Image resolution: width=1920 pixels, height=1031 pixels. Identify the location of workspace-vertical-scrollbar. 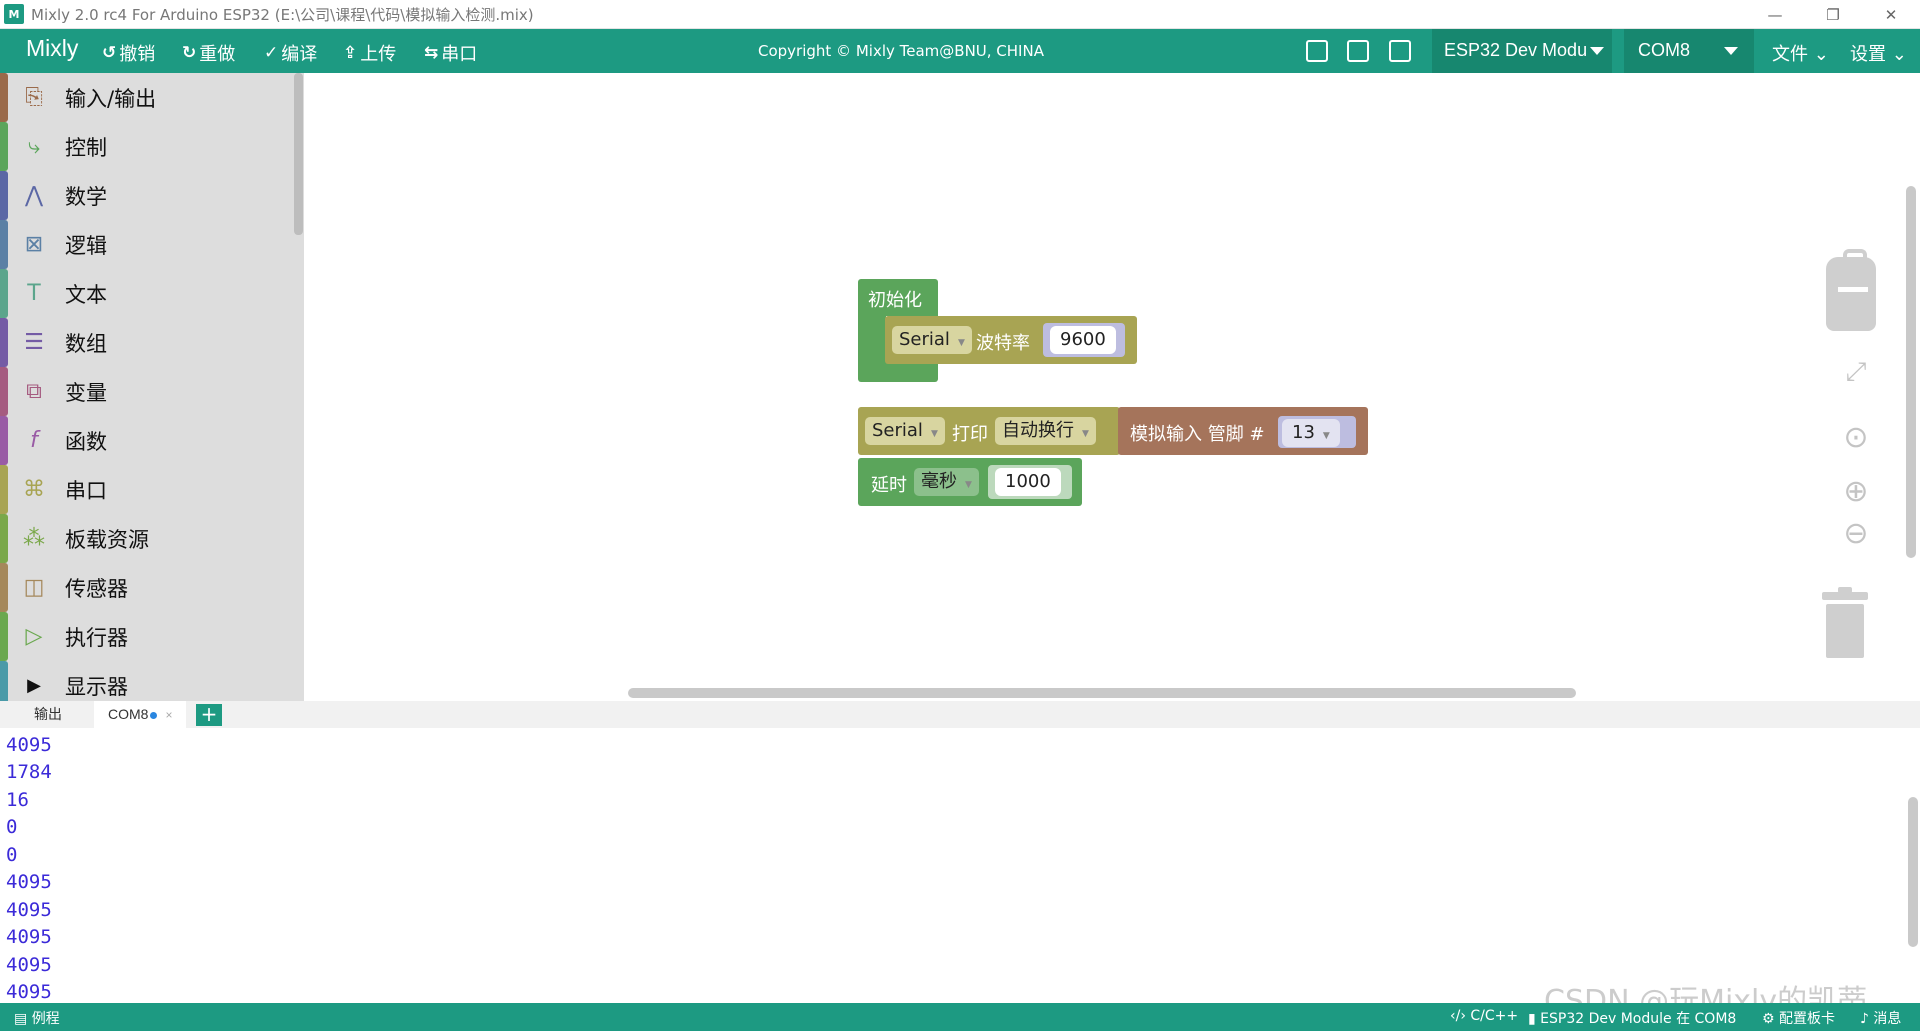
(1911, 372).